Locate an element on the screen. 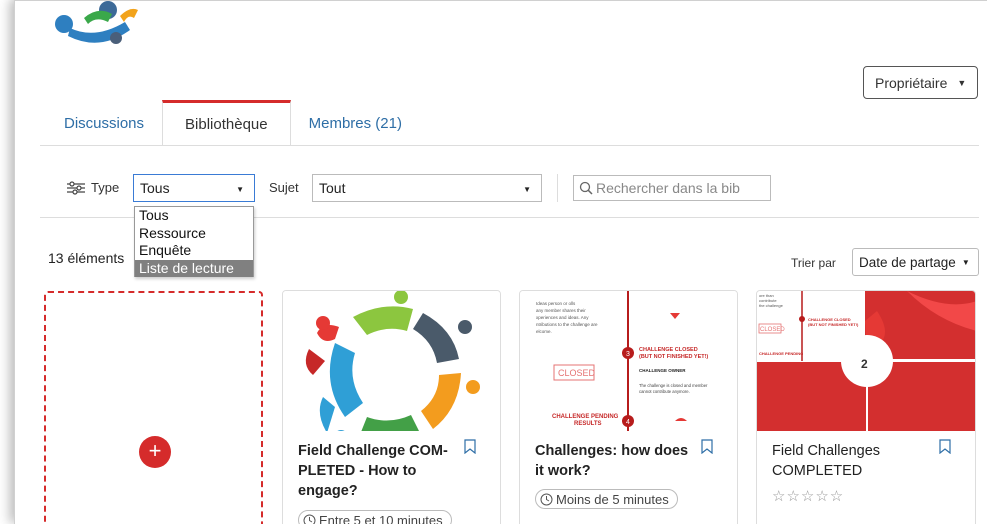 This screenshot has width=987, height=524. type-select-value: Tous is located at coordinates (155, 188).